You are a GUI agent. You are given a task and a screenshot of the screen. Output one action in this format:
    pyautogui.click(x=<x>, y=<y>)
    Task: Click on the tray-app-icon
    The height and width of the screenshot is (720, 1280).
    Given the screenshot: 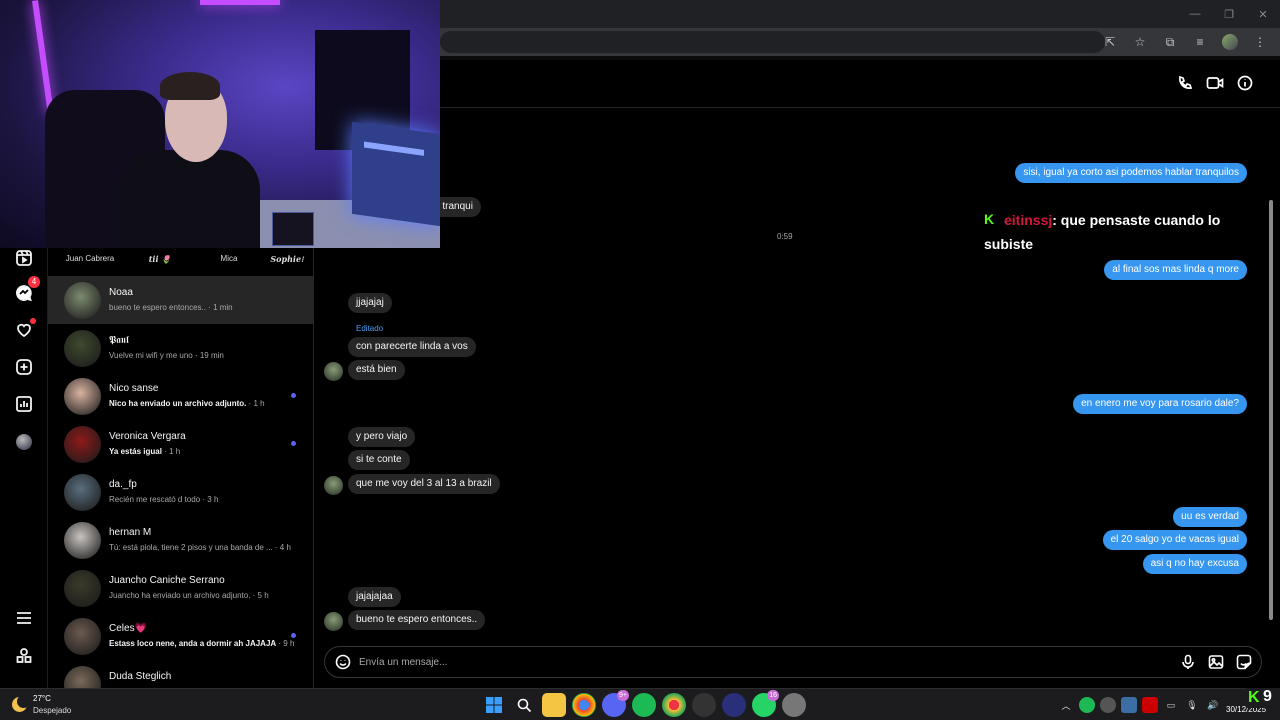 What is the action you would take?
    pyautogui.click(x=1150, y=705)
    